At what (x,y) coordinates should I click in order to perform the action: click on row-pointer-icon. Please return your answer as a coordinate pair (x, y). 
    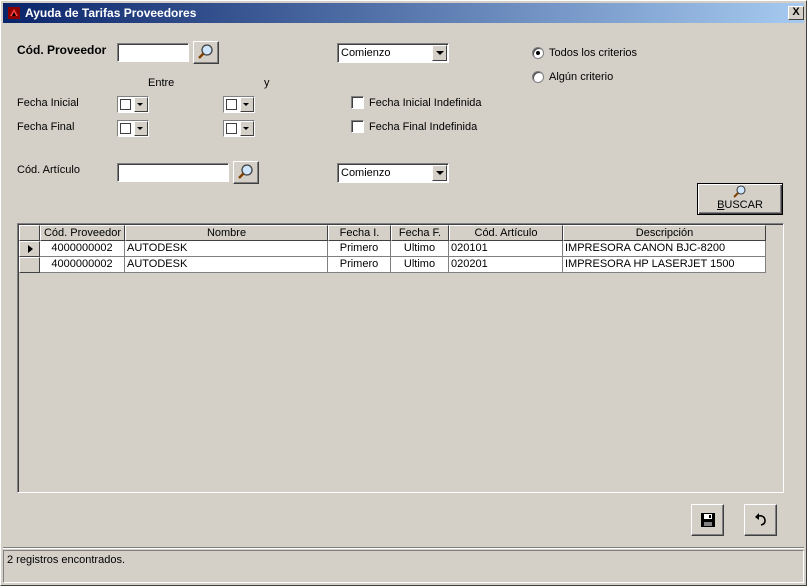
    Looking at the image, I should click on (30, 249).